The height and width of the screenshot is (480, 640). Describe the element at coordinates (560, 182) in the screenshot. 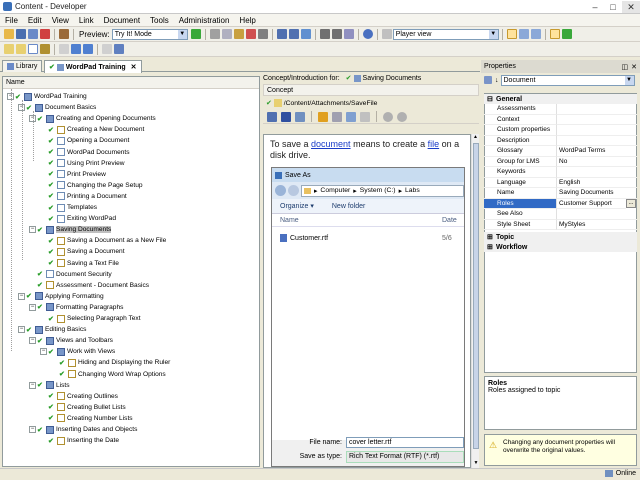

I see `property-row: Language English` at that location.